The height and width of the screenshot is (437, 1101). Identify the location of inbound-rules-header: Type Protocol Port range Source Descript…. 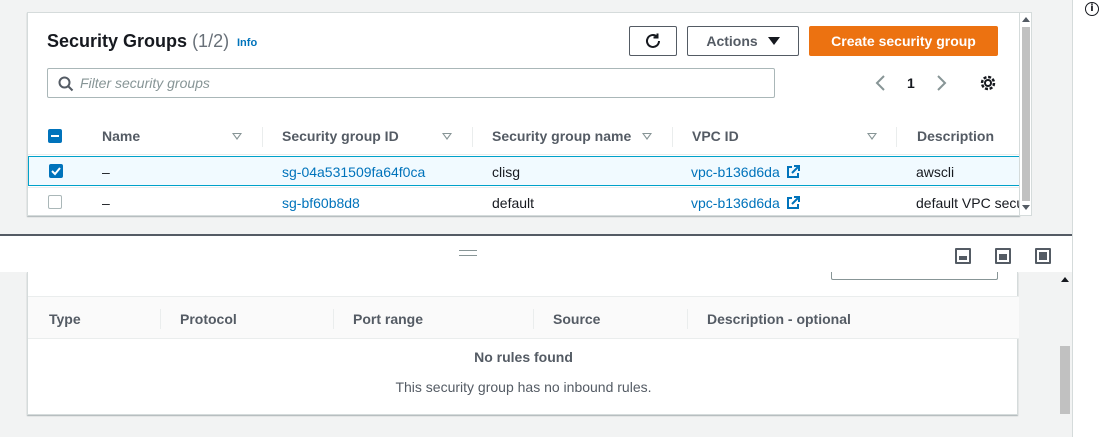
(523, 317).